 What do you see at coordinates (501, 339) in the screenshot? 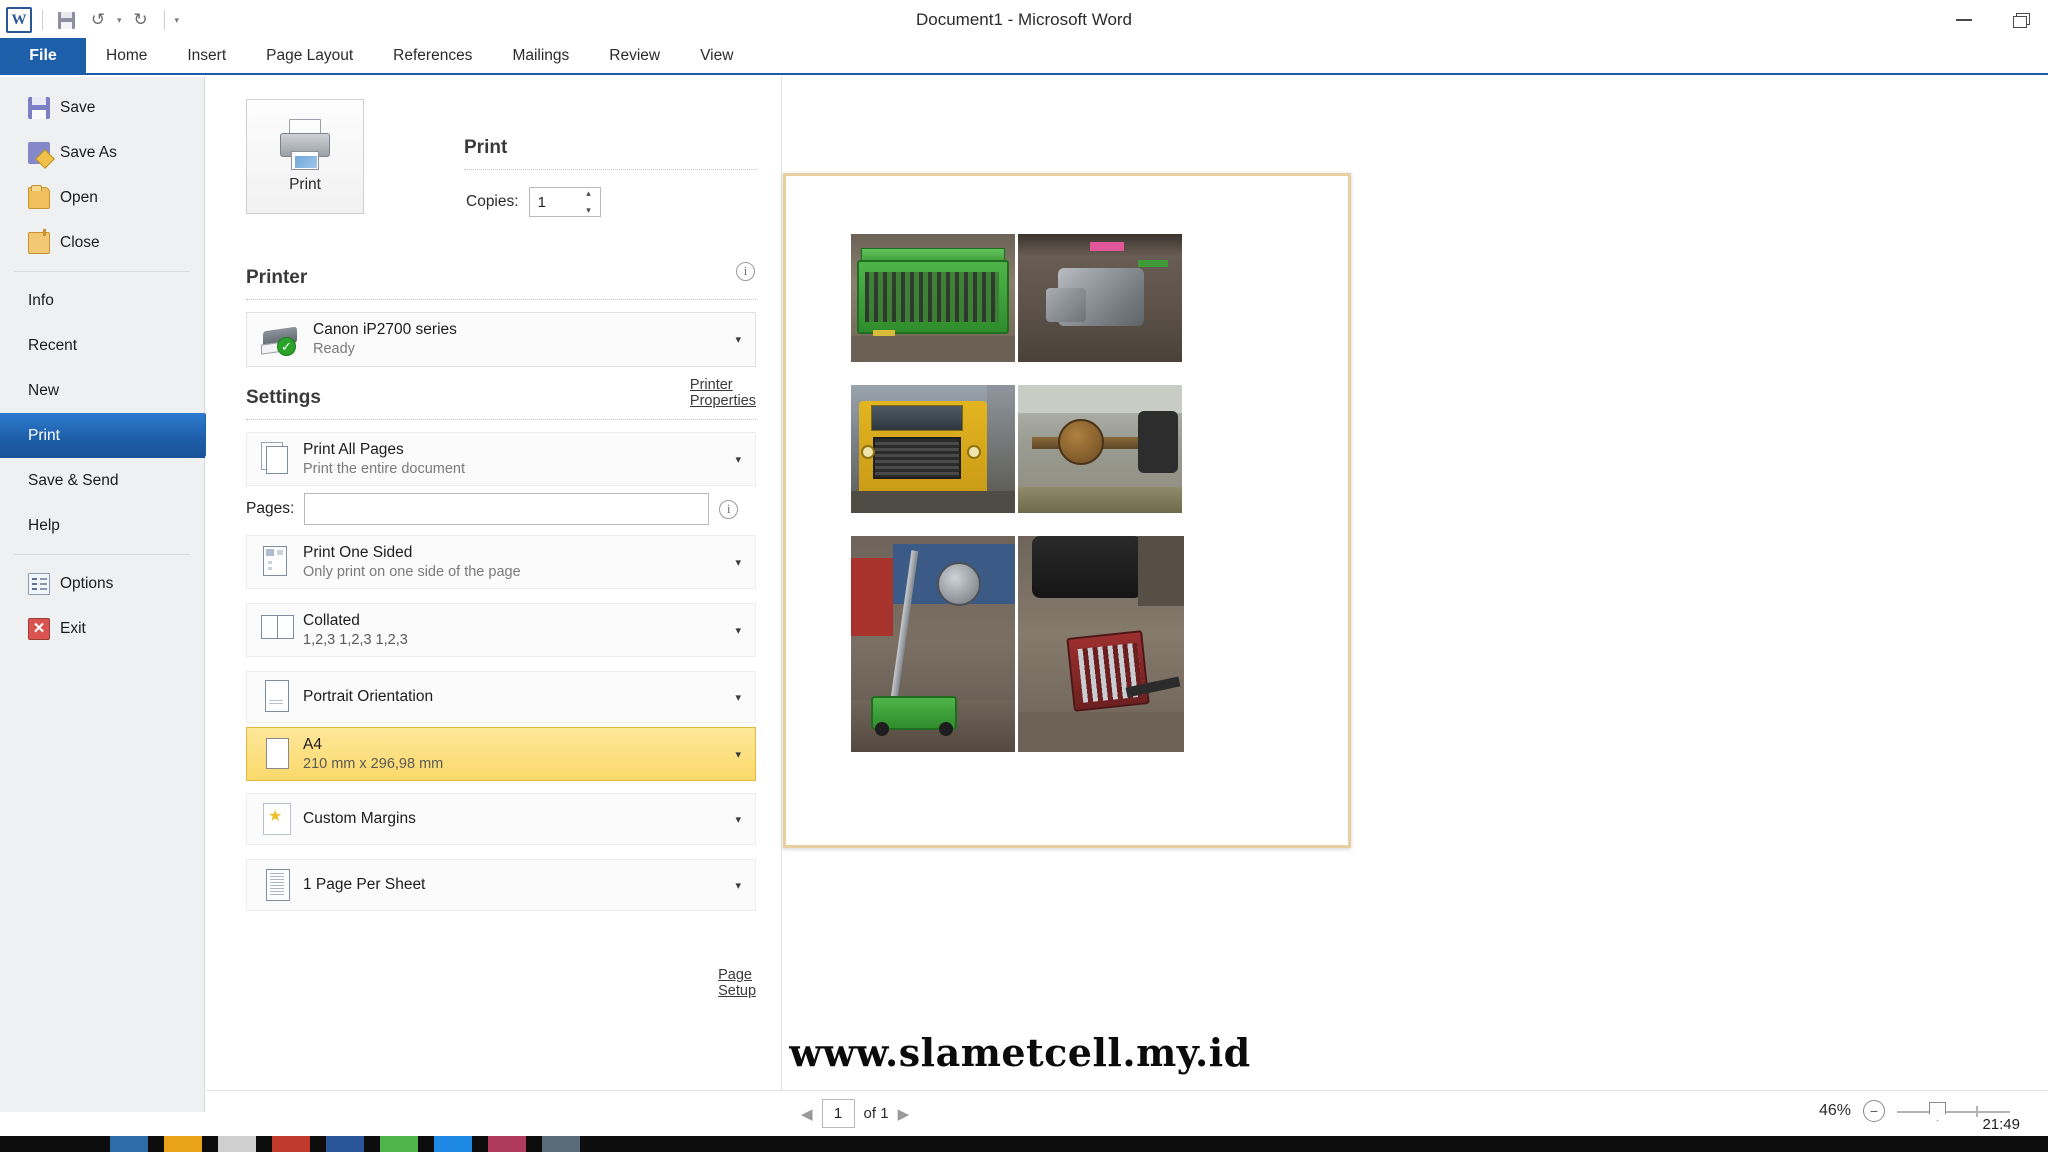
I see `printer-select: ✓ Canon iP2700 series Ready ▾` at bounding box center [501, 339].